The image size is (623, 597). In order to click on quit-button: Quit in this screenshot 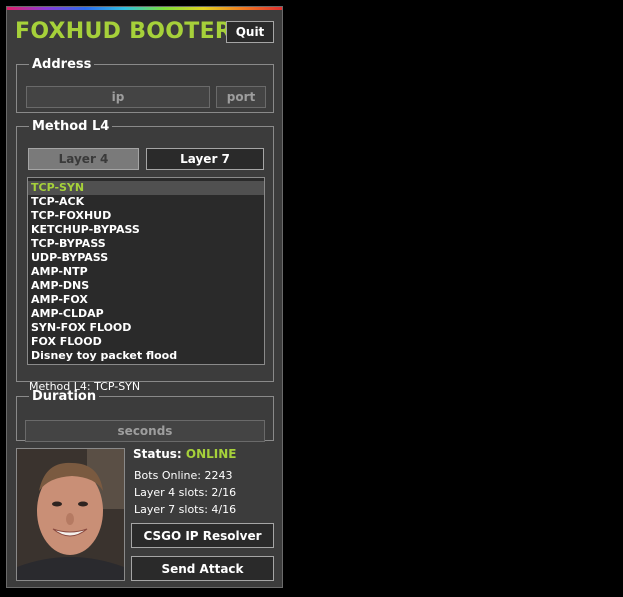, I will do `click(250, 32)`.